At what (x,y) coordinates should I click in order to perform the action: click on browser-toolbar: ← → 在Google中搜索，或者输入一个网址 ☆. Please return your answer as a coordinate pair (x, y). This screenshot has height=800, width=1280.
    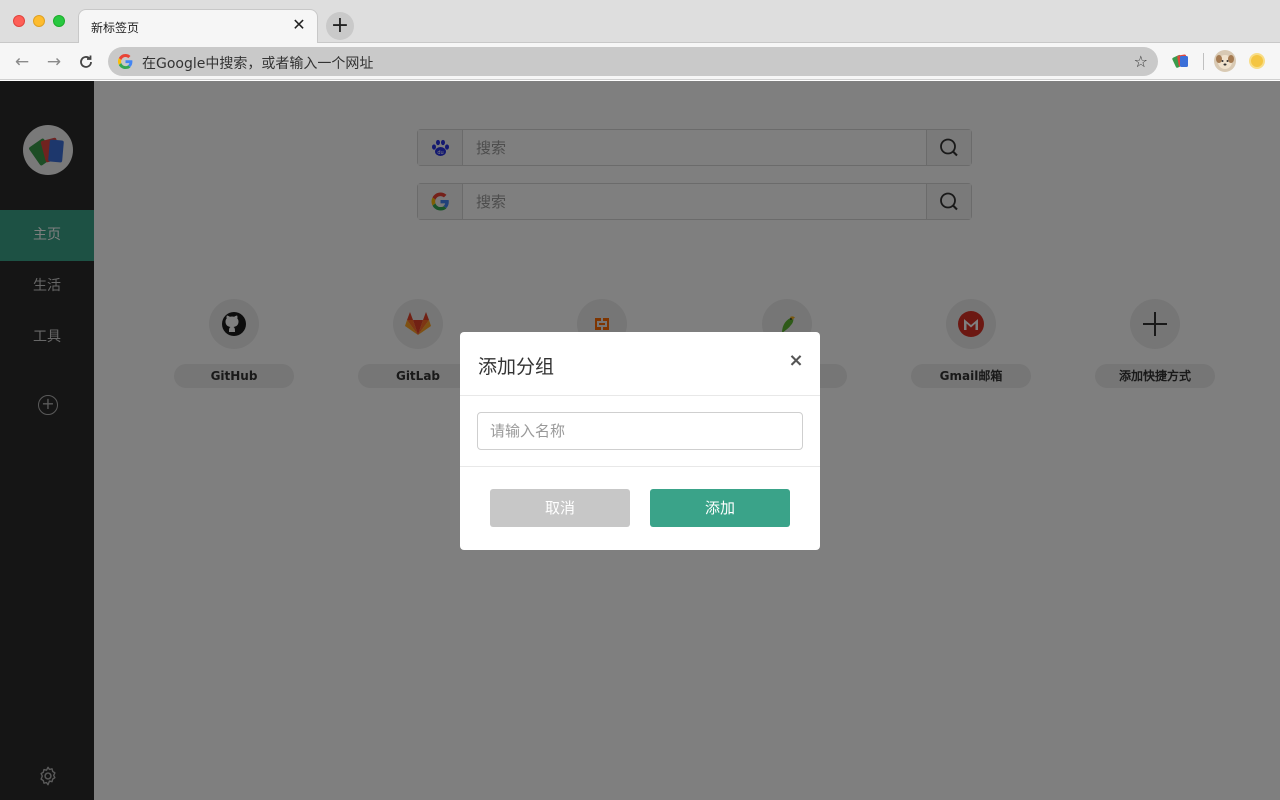
    Looking at the image, I should click on (640, 61).